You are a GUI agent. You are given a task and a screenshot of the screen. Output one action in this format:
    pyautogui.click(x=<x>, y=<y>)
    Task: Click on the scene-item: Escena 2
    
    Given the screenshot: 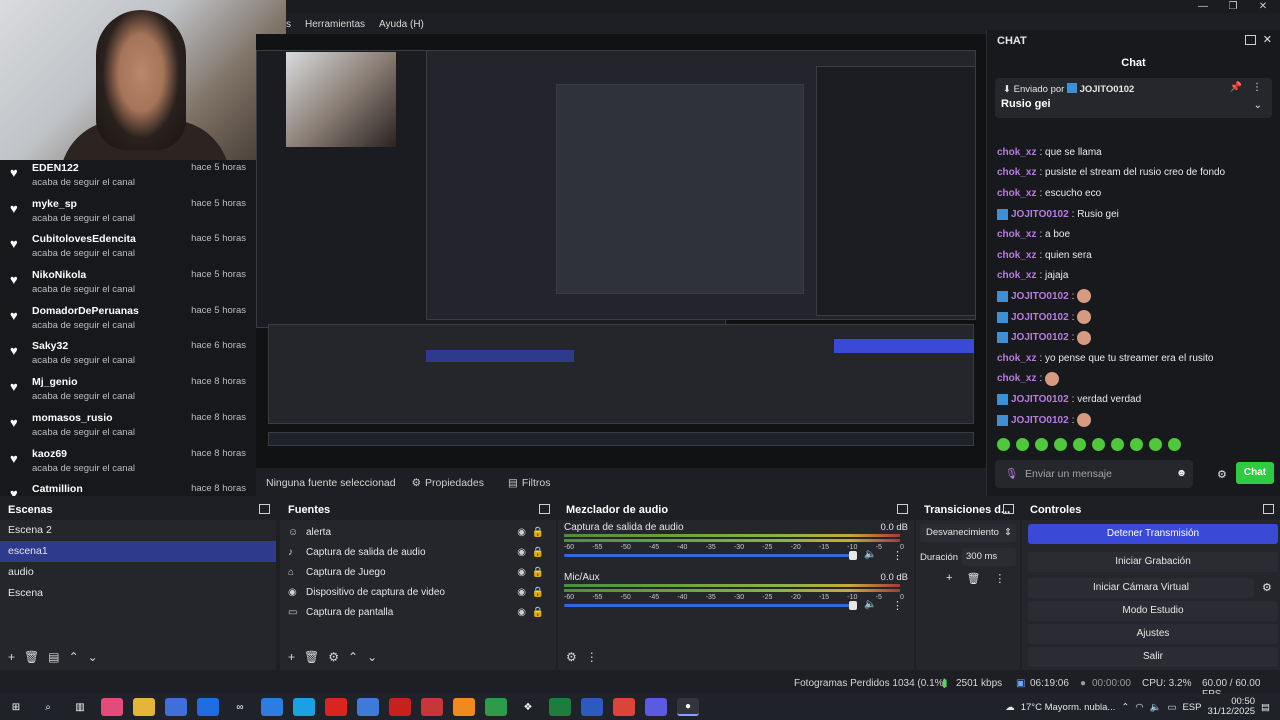 What is the action you would take?
    pyautogui.click(x=138, y=530)
    